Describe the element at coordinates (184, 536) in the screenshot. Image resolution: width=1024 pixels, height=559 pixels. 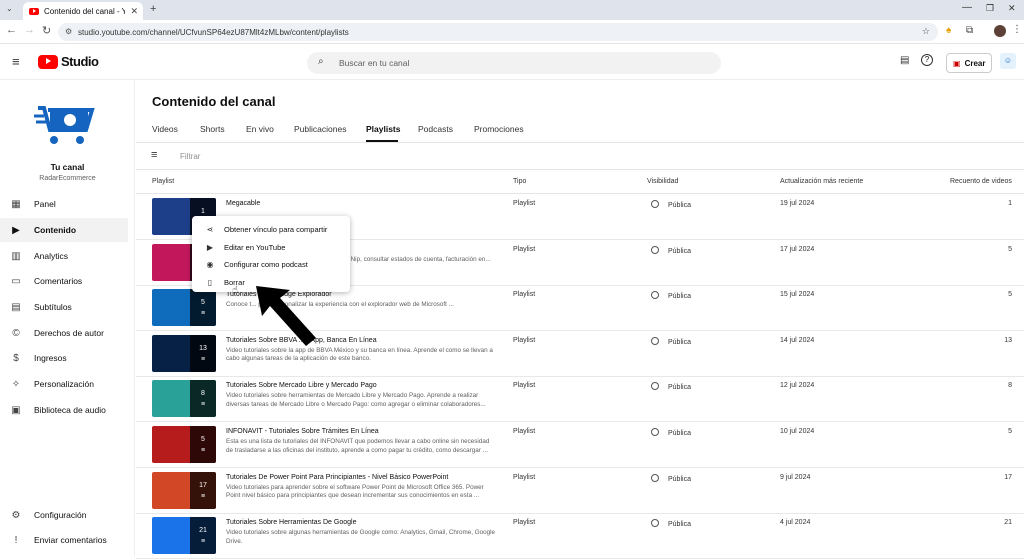
I see `playlist-thumbnail: 21 ≡` at that location.